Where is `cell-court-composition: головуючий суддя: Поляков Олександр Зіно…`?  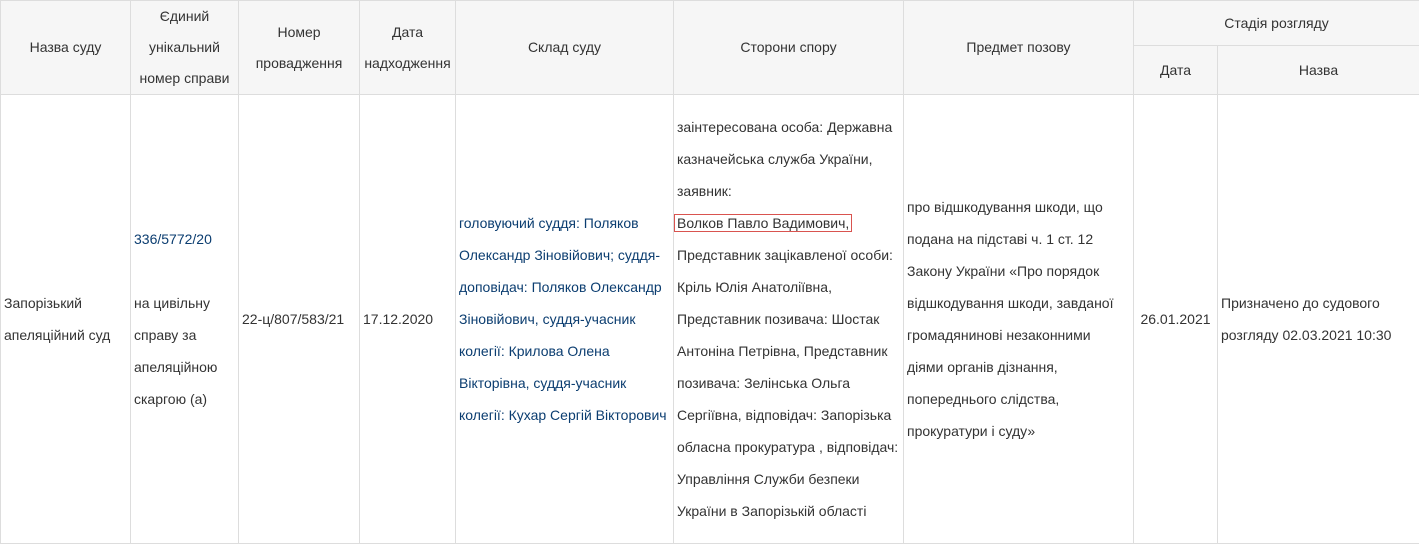 cell-court-composition: головуючий суддя: Поляков Олександр Зіно… is located at coordinates (564, 319).